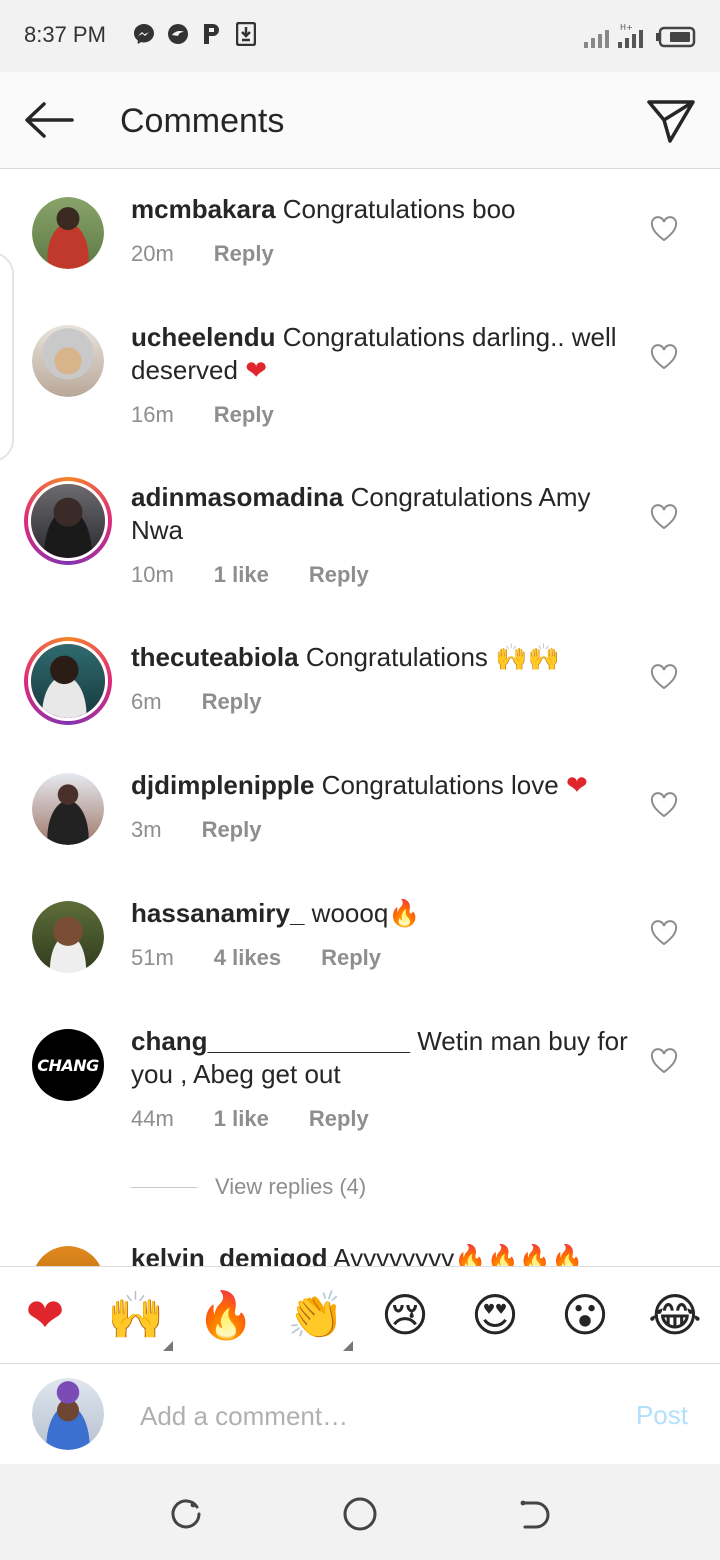 Image resolution: width=720 pixels, height=1560 pixels. I want to click on comment-username: thecuteabiola, so click(215, 657).